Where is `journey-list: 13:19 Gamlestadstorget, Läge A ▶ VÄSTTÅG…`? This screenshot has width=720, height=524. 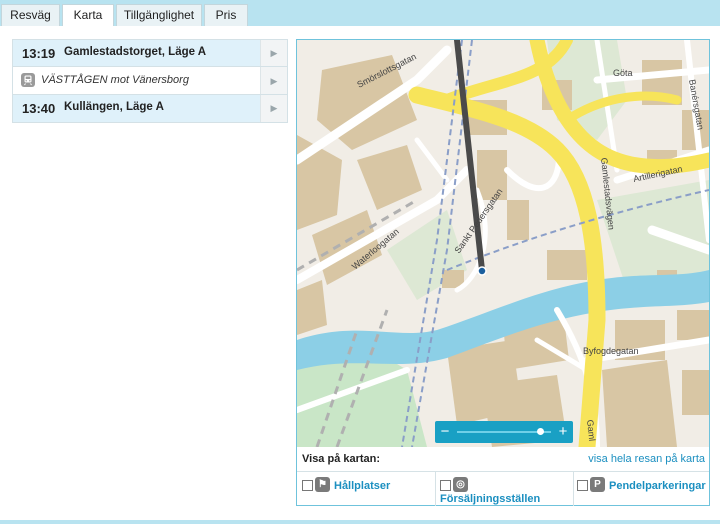 journey-list: 13:19 Gamlestadstorget, Läge A ▶ VÄSTTÅG… is located at coordinates (150, 81).